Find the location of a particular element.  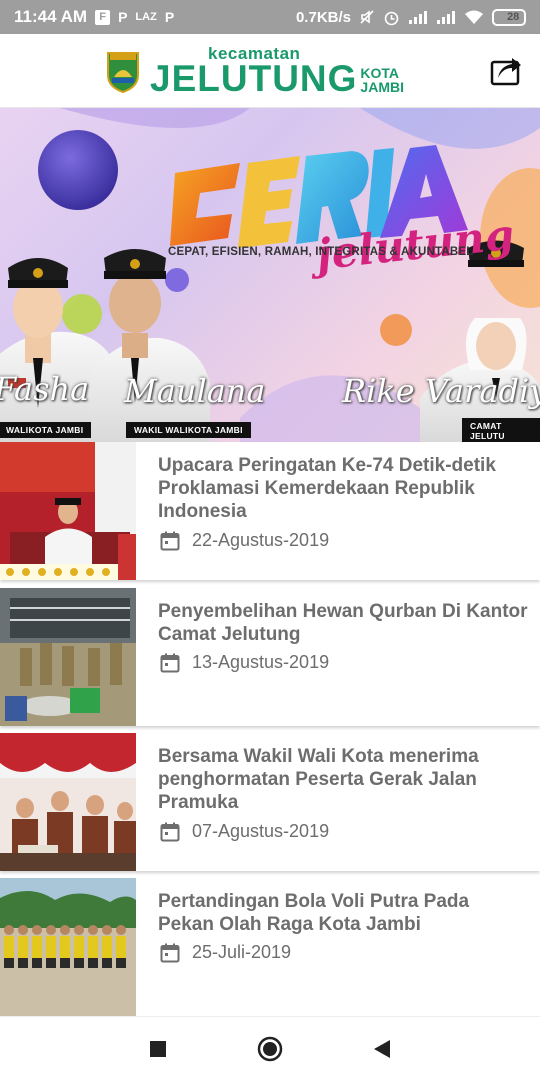

news-date-row-1: 22-Agustus-2019 is located at coordinates (244, 540).